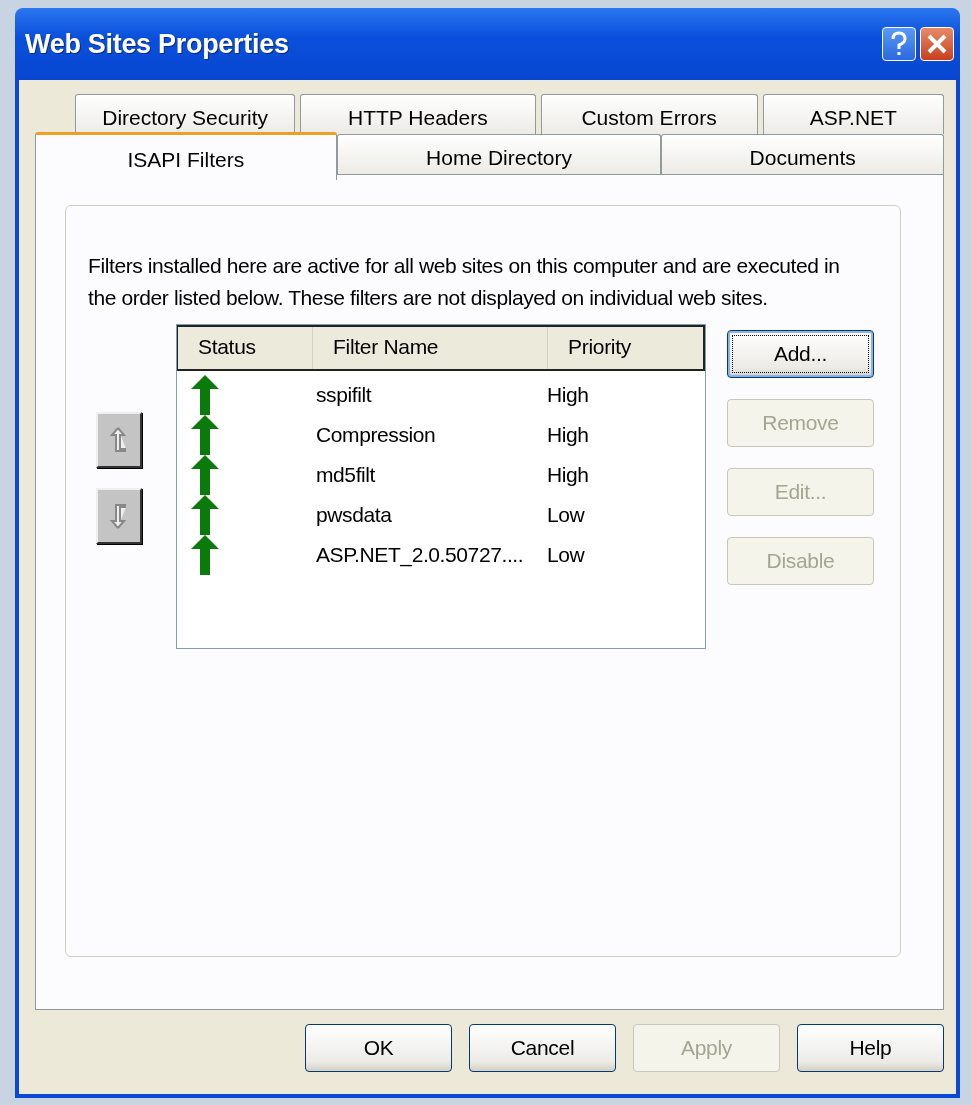  Describe the element at coordinates (430, 348) in the screenshot. I see `column-header: Filter Name` at that location.